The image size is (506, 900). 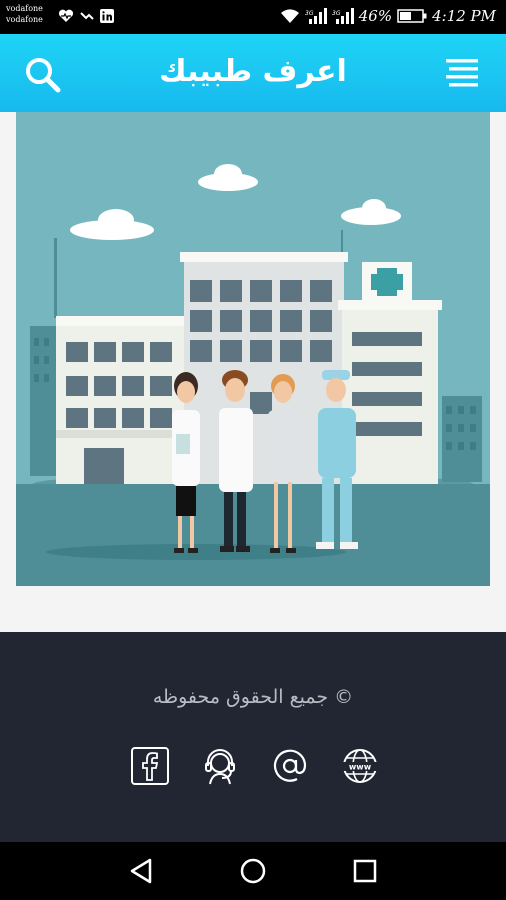 I want to click on facebook-icon, so click(x=150, y=766).